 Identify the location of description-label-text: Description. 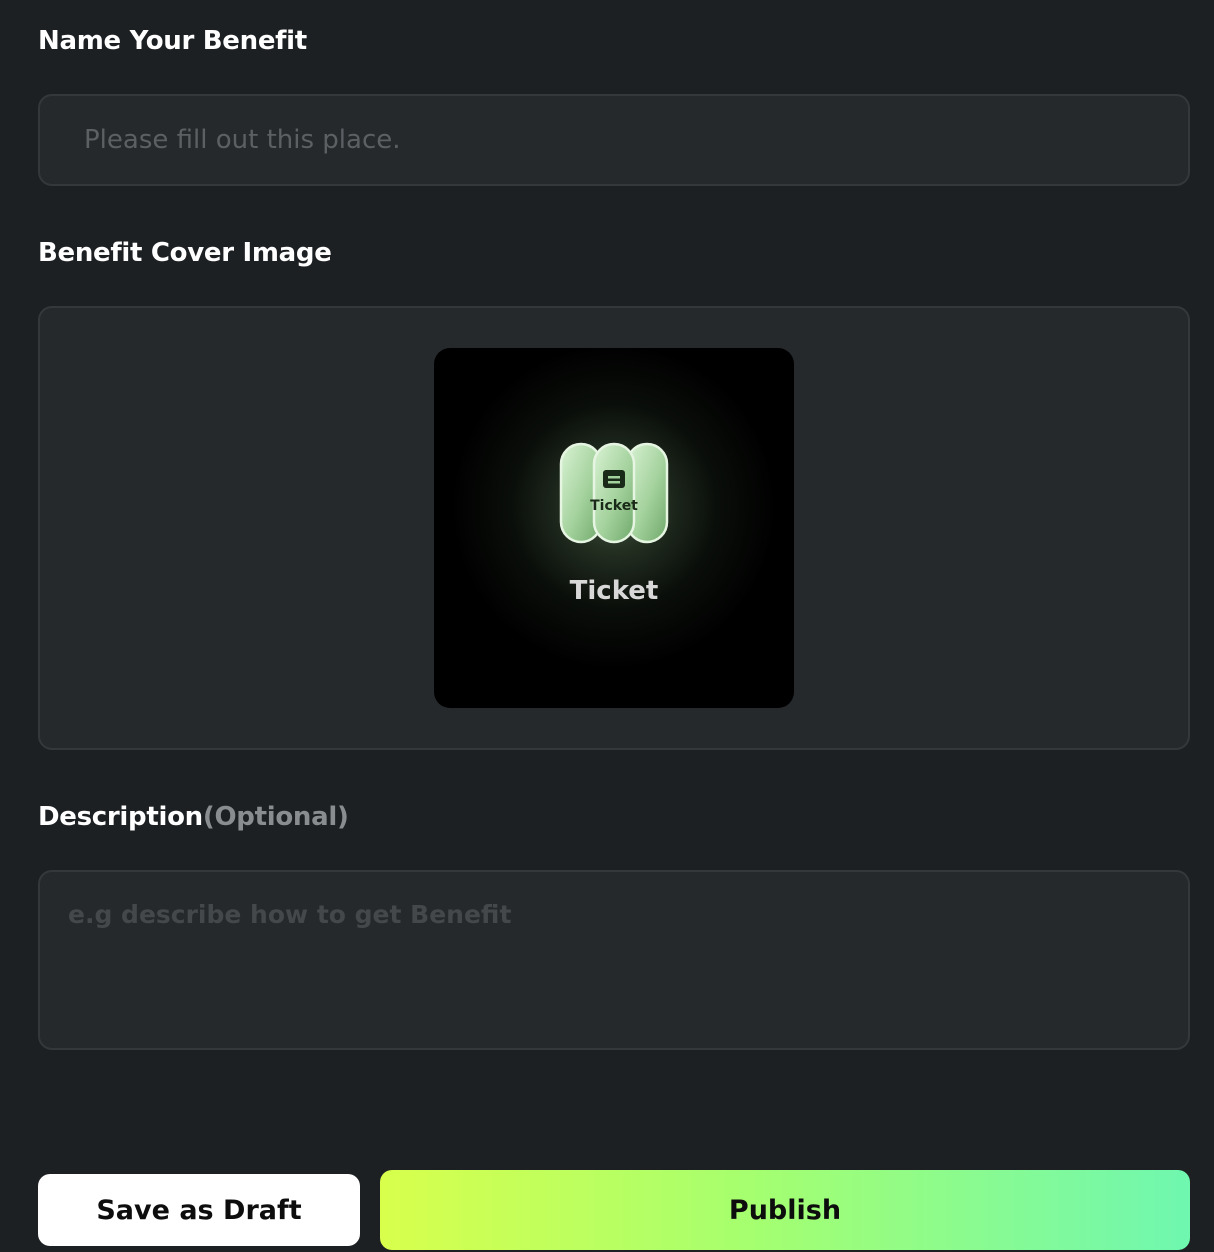
(120, 817).